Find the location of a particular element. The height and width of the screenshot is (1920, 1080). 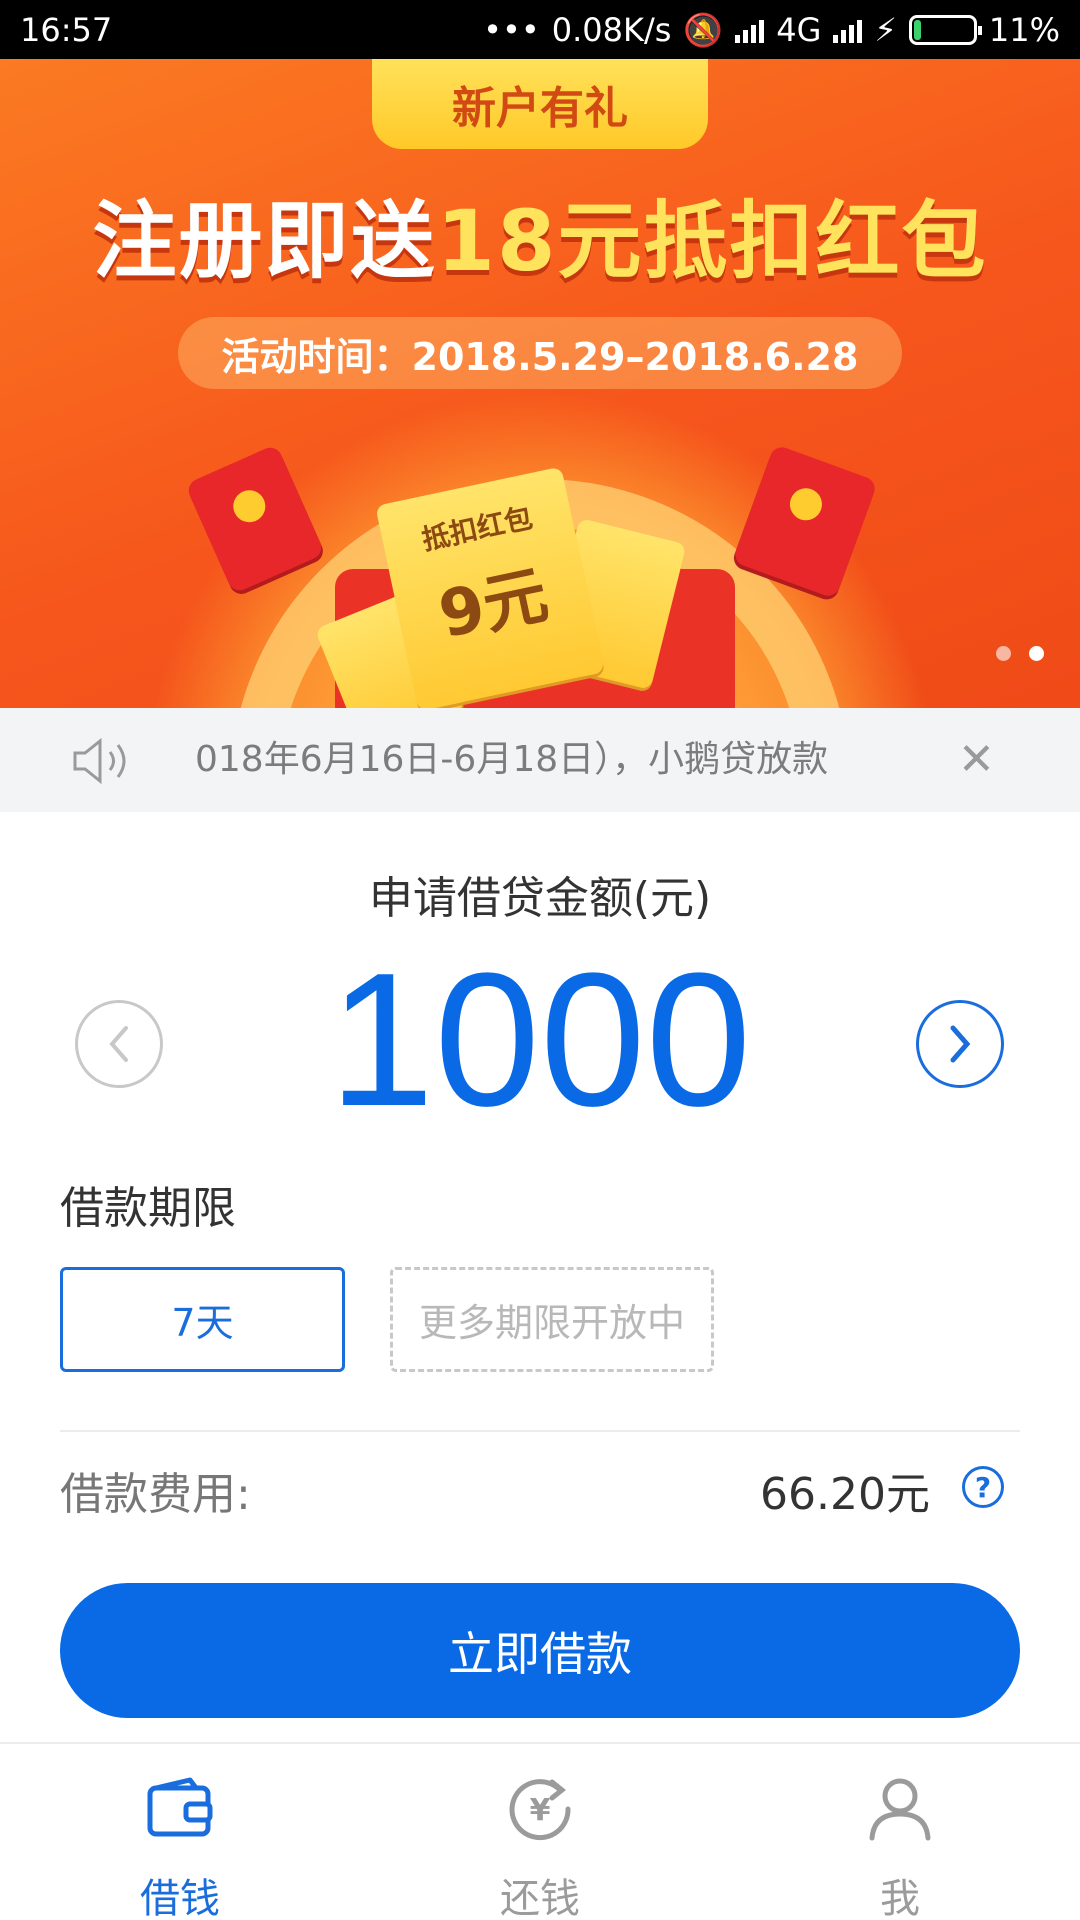

status-indicators: ••• 0.08K/s 🔕 4G ⚡ 11% is located at coordinates (771, 30).